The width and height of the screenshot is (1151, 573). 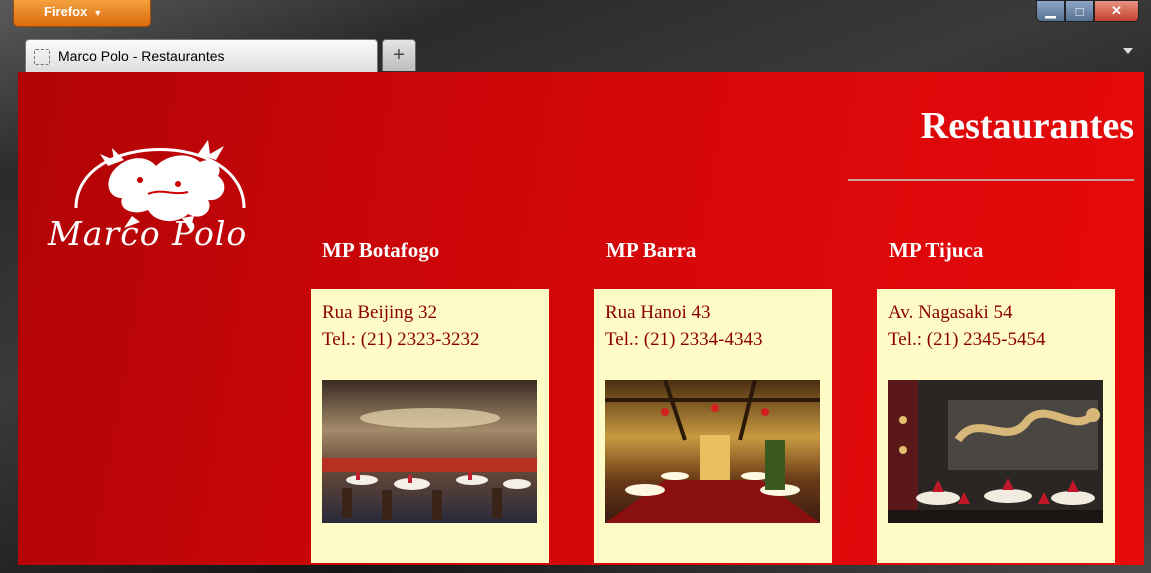 I want to click on list-all-tabs-icon, so click(x=1128, y=51).